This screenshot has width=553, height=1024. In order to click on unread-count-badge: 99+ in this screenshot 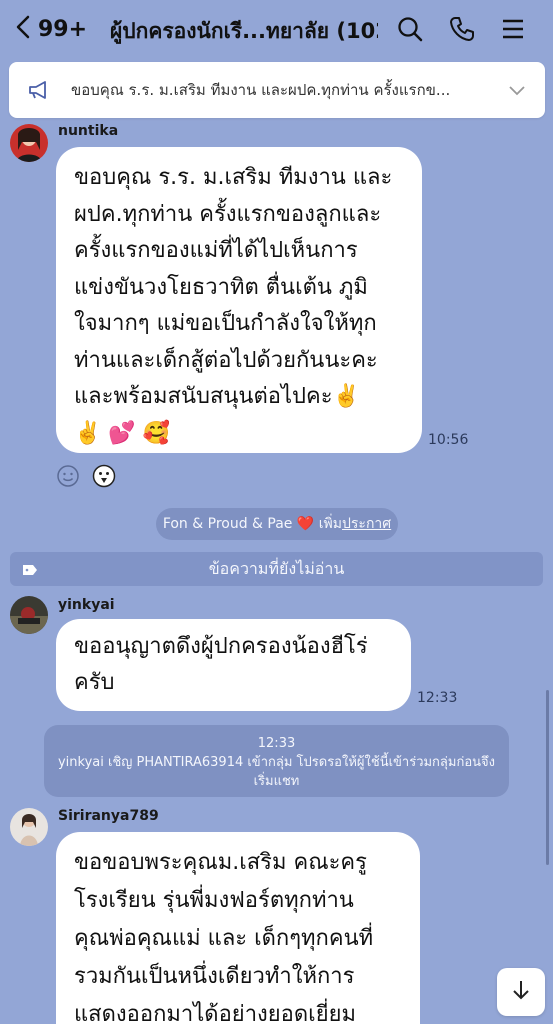, I will do `click(63, 29)`.